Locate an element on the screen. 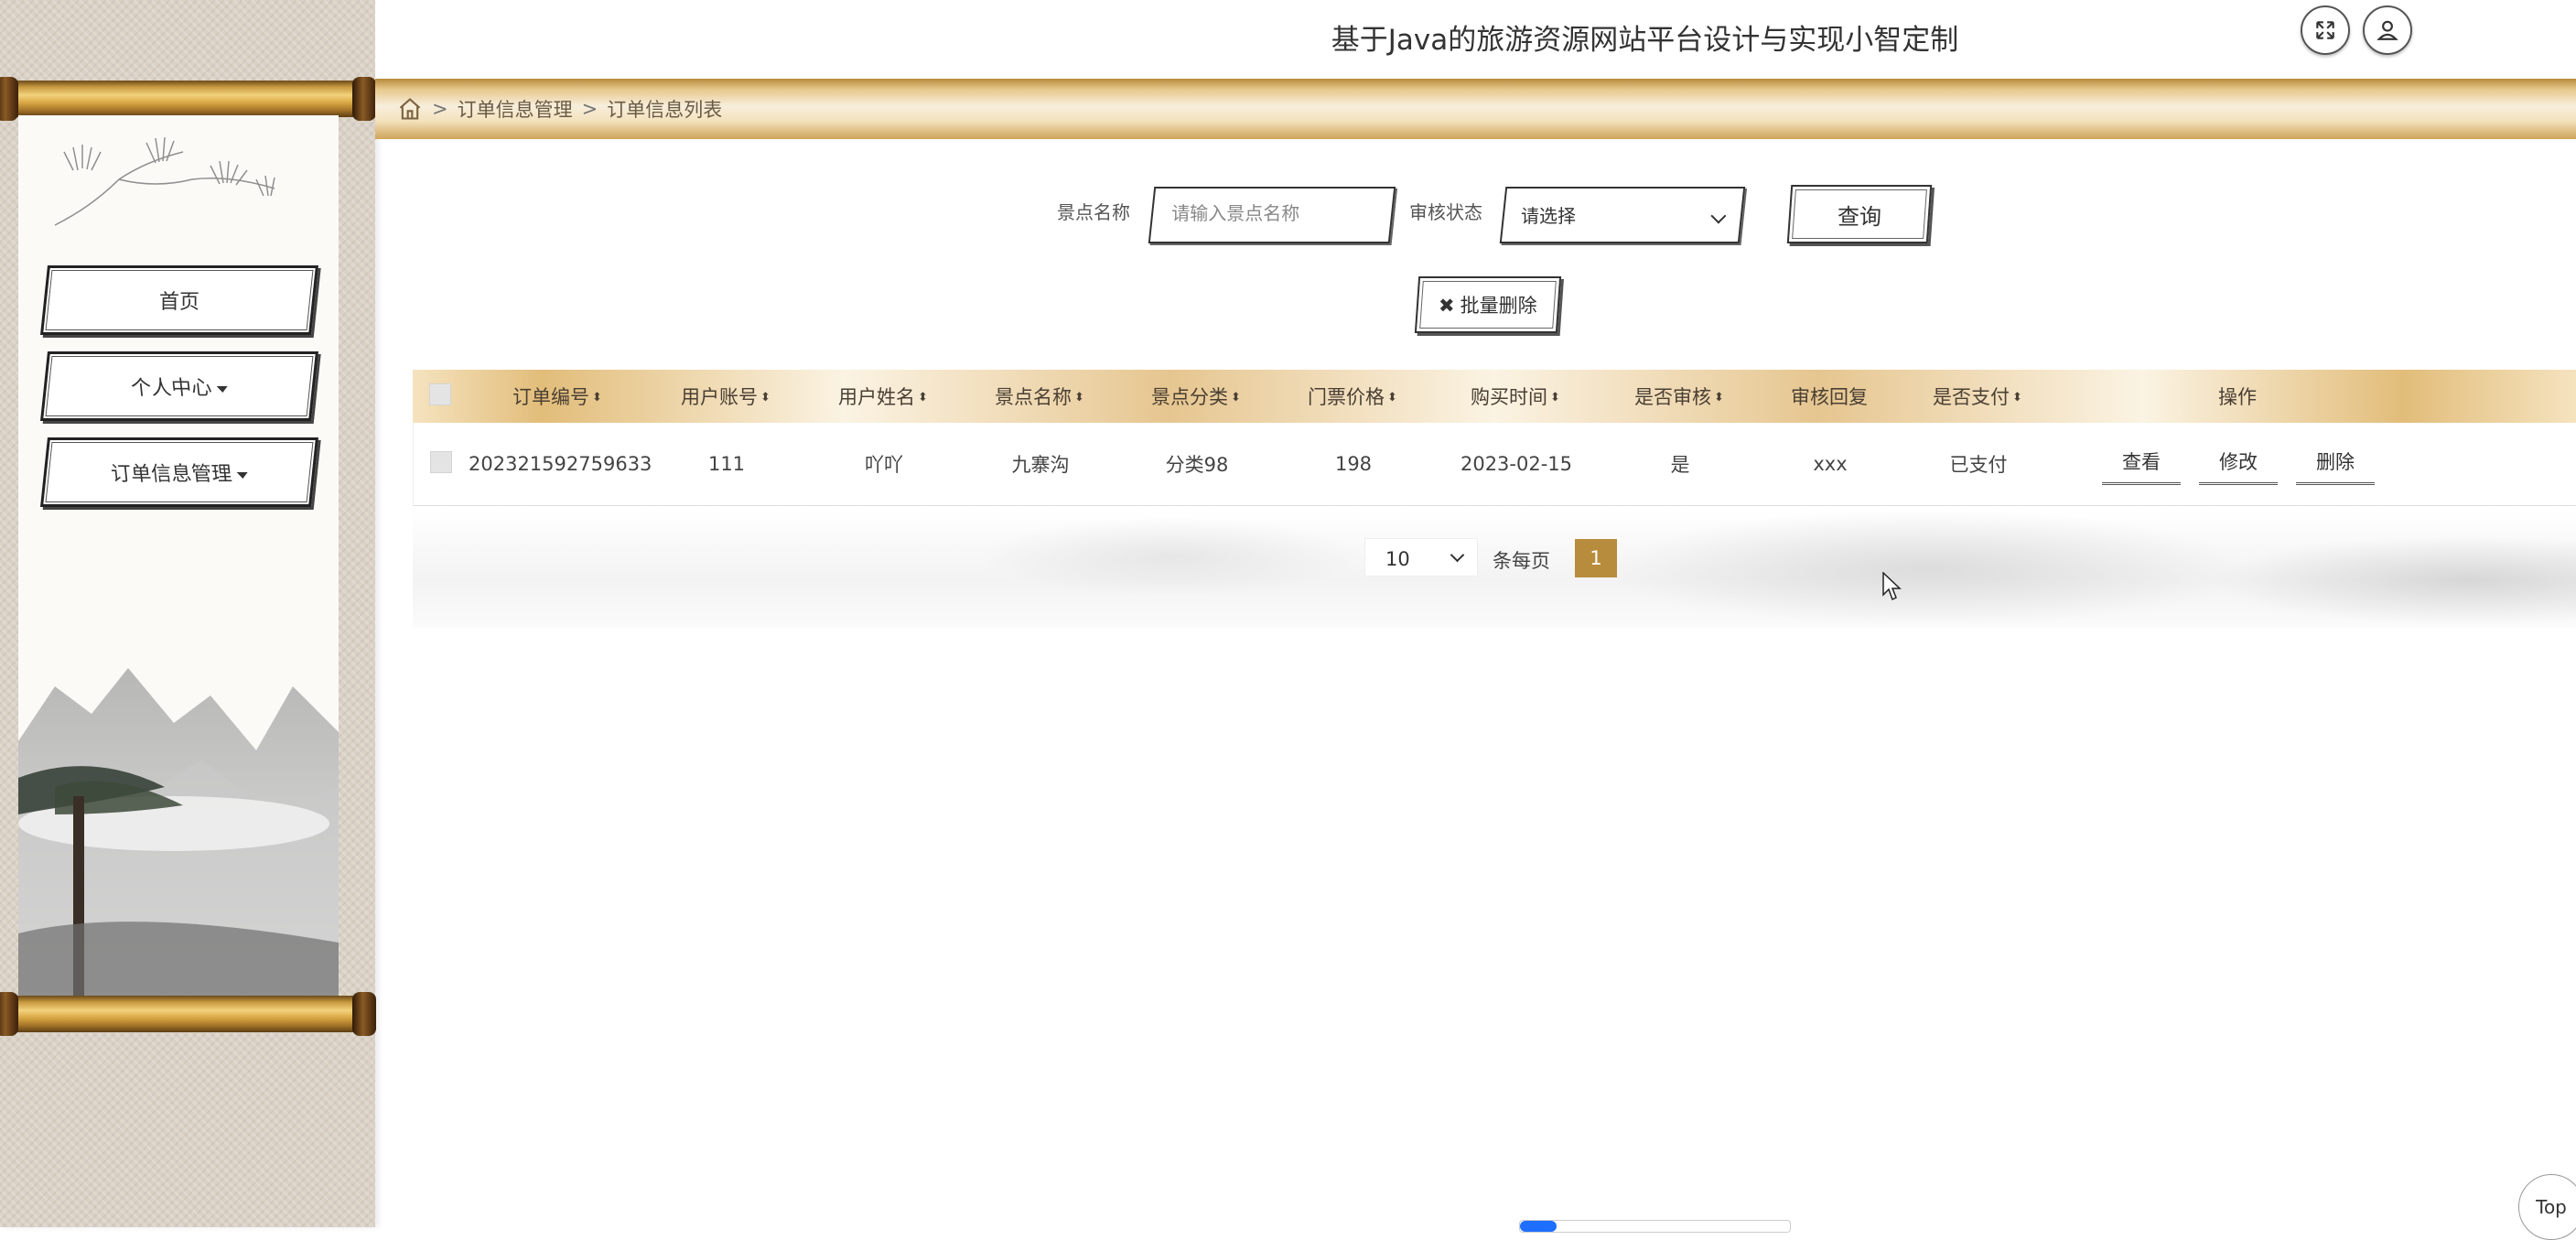 This screenshot has width=2576, height=1240. mouse-cursor-icon is located at coordinates (1892, 587).